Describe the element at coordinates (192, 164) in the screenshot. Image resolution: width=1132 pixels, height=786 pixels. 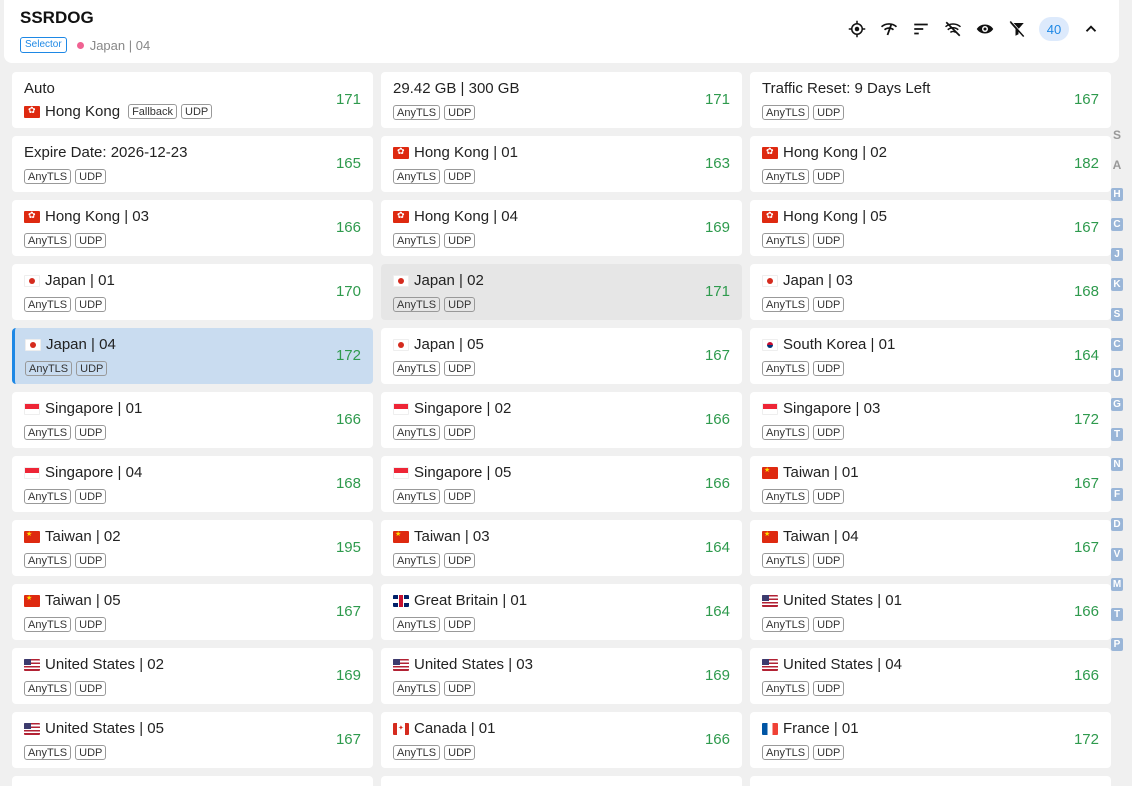
I see `proxy-card: Expire Date: 2026-12-23 AnyTLS UDP 165` at that location.